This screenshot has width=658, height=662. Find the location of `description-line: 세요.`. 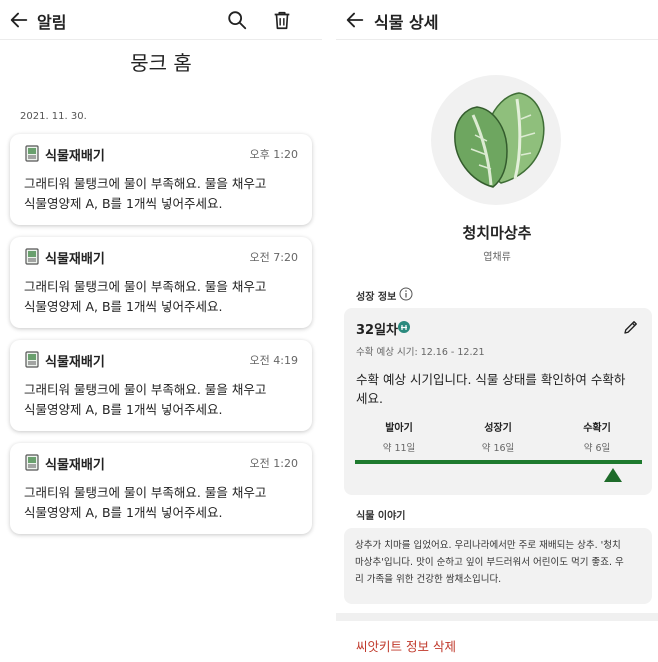

description-line: 세요. is located at coordinates (369, 398).